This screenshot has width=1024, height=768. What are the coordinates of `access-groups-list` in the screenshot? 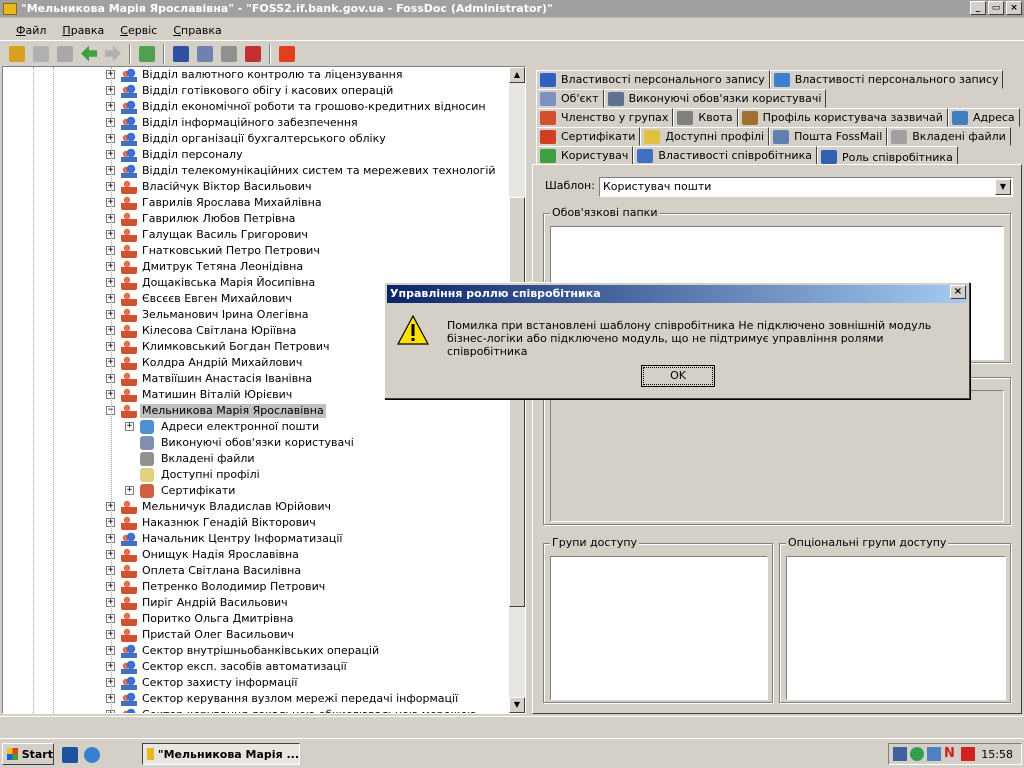 It's located at (659, 628).